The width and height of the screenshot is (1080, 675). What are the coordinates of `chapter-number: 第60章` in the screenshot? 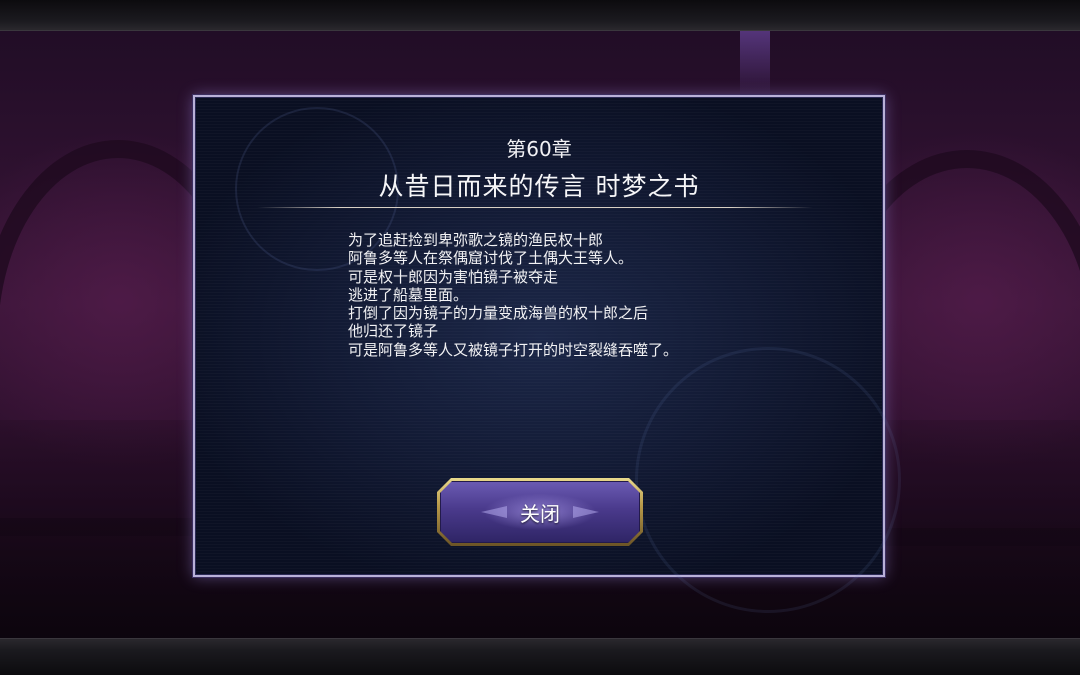 It's located at (539, 149).